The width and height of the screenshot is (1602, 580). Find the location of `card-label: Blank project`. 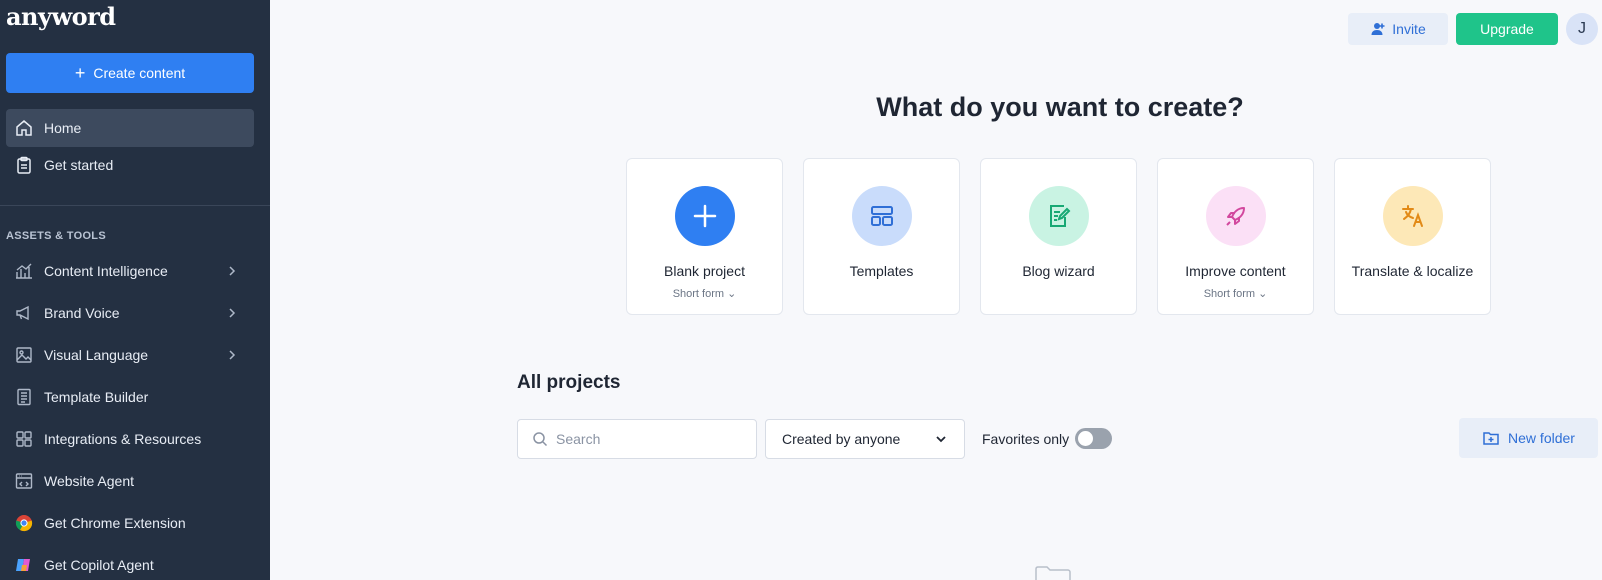

card-label: Blank project is located at coordinates (704, 271).